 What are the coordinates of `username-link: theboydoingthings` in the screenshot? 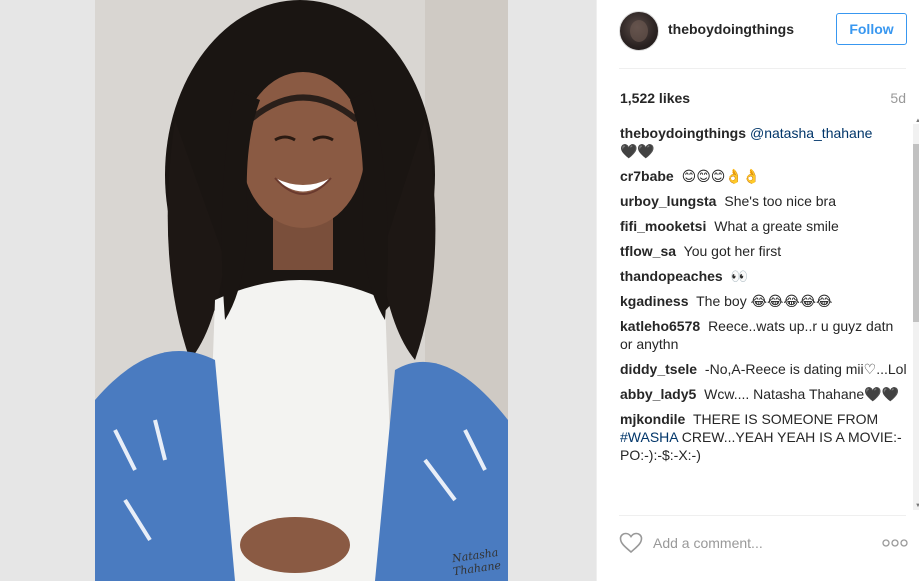 It's located at (731, 29).